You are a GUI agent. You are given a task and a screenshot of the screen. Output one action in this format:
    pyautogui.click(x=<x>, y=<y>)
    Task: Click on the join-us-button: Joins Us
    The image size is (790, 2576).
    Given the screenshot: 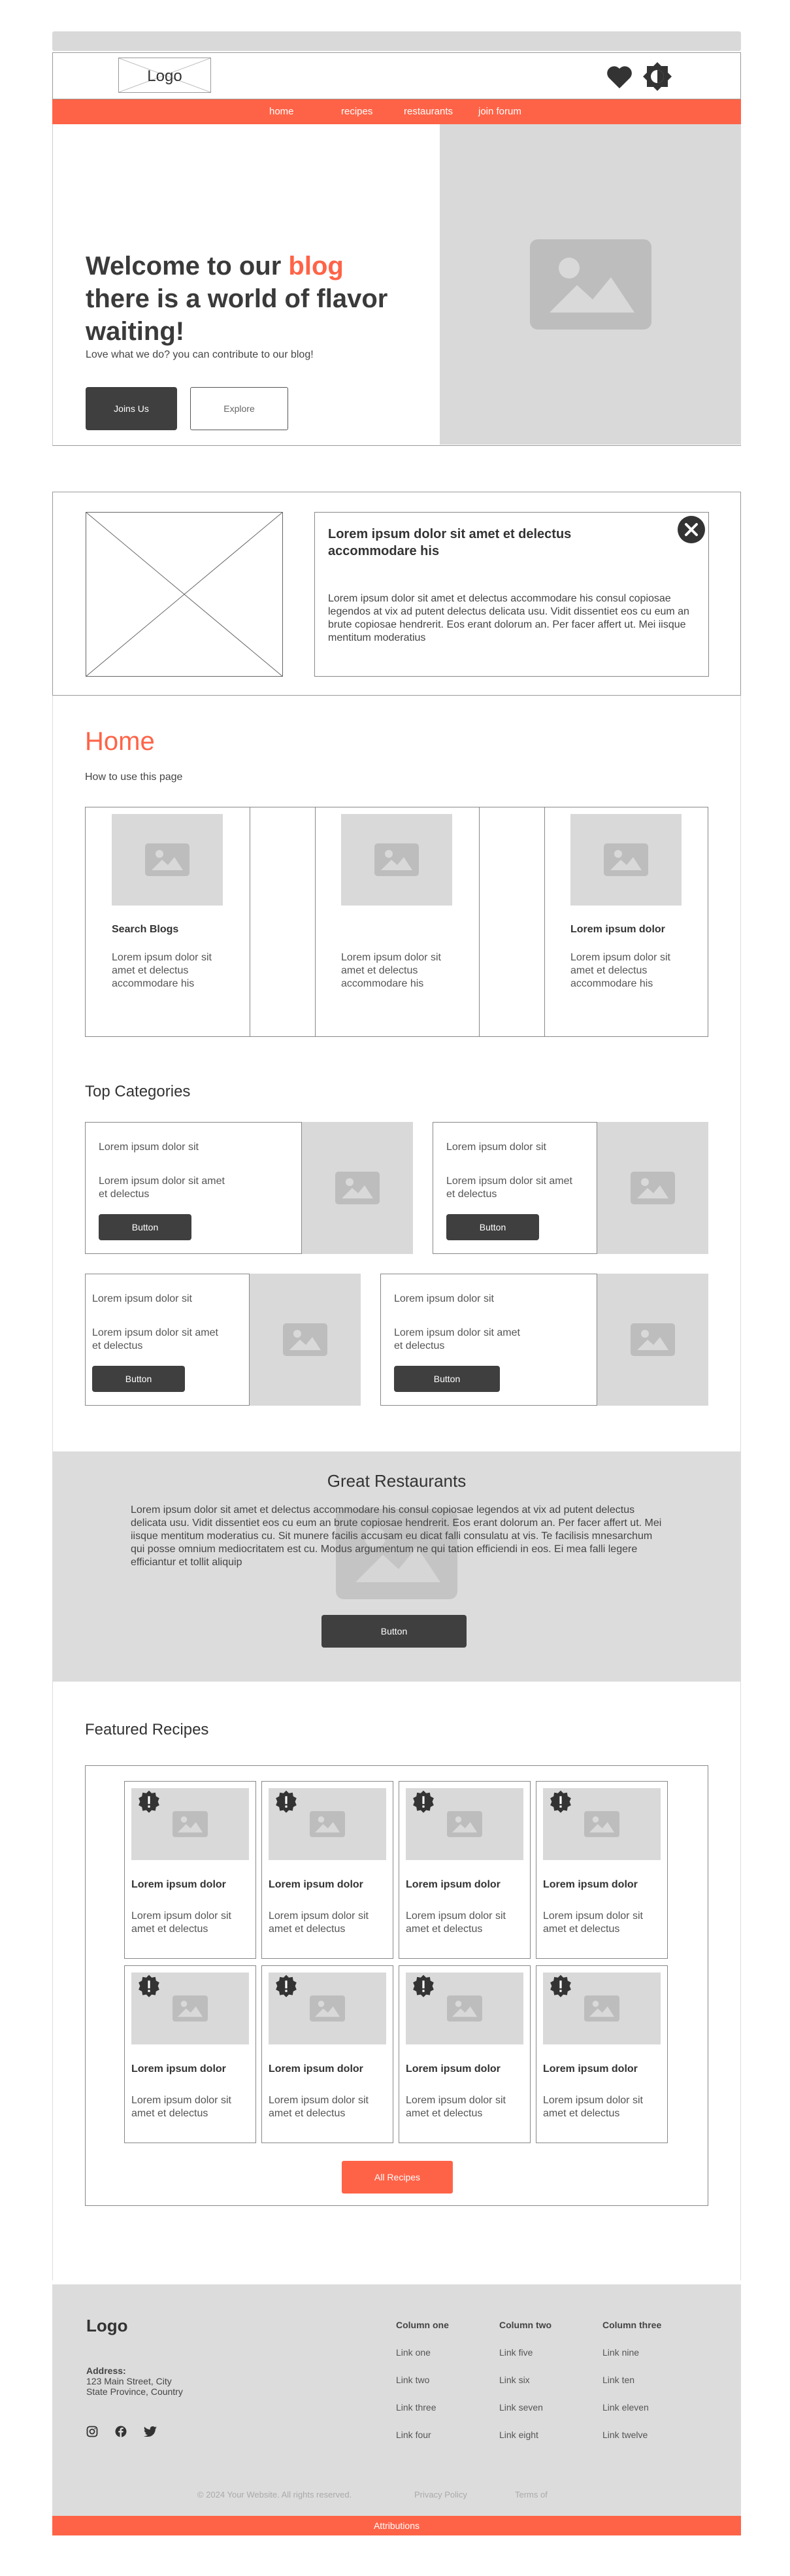 What is the action you would take?
    pyautogui.click(x=131, y=408)
    